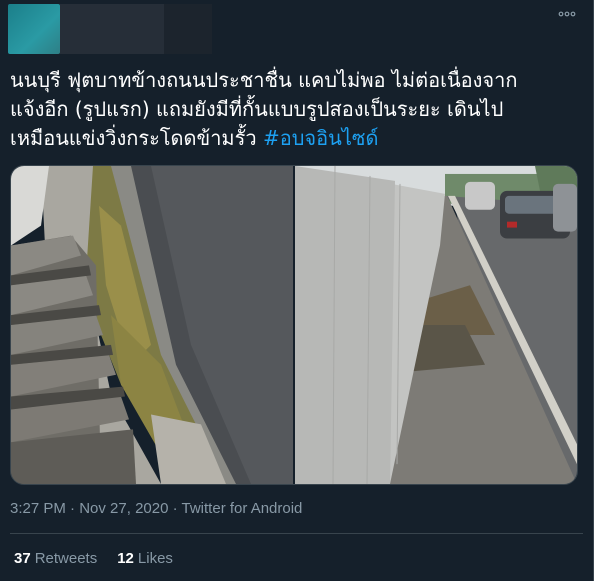 This screenshot has width=594, height=581. Describe the element at coordinates (123, 508) in the screenshot. I see `tweet-date: Nov 27, 2020` at that location.